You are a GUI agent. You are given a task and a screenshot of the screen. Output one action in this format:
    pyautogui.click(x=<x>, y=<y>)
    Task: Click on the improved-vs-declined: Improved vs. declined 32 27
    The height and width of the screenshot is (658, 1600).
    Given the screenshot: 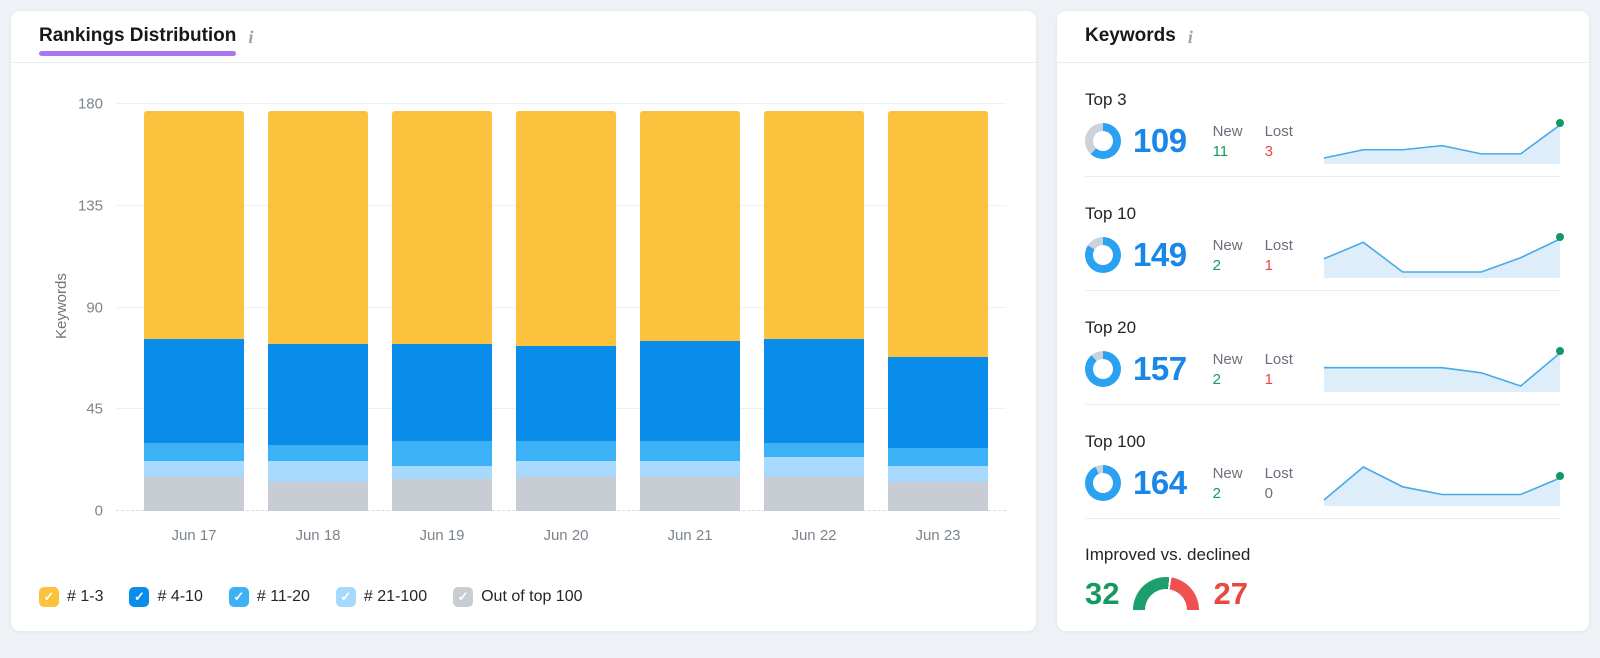 What is the action you would take?
    pyautogui.click(x=1323, y=564)
    